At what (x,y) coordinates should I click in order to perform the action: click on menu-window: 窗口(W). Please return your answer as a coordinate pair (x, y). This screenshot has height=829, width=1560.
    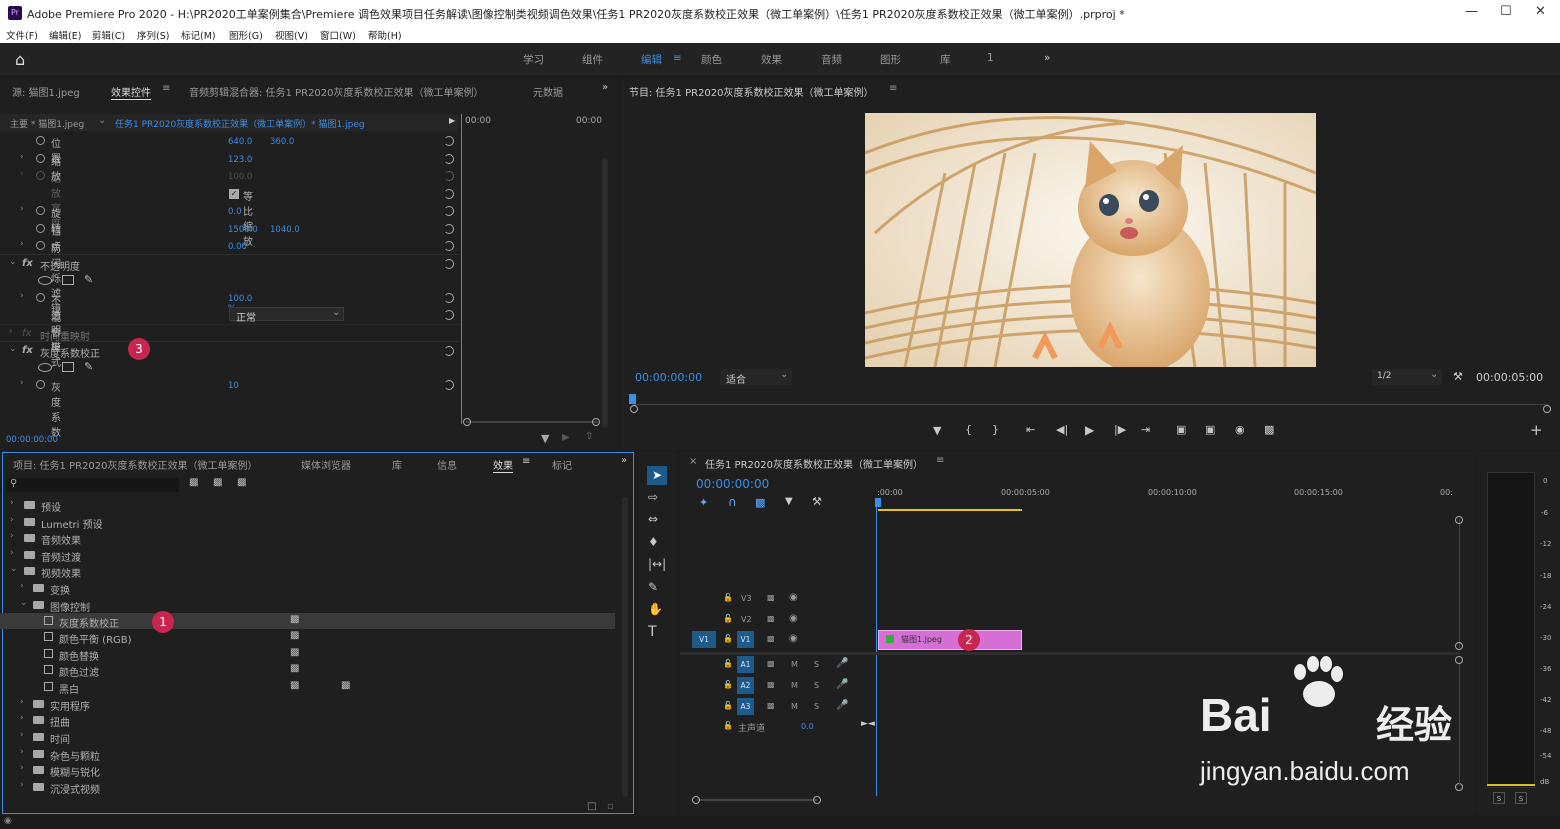
    Looking at the image, I should click on (338, 35).